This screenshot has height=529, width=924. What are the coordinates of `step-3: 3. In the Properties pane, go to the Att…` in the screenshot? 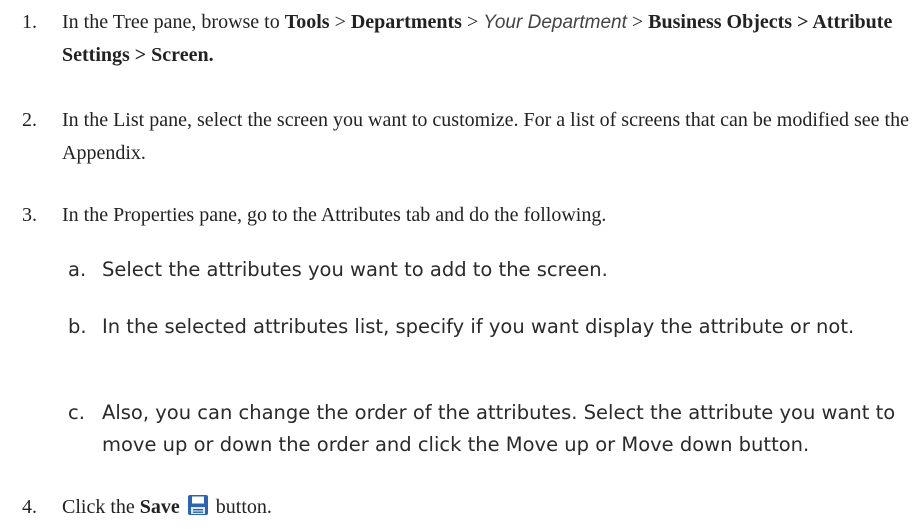 It's located at (469, 215).